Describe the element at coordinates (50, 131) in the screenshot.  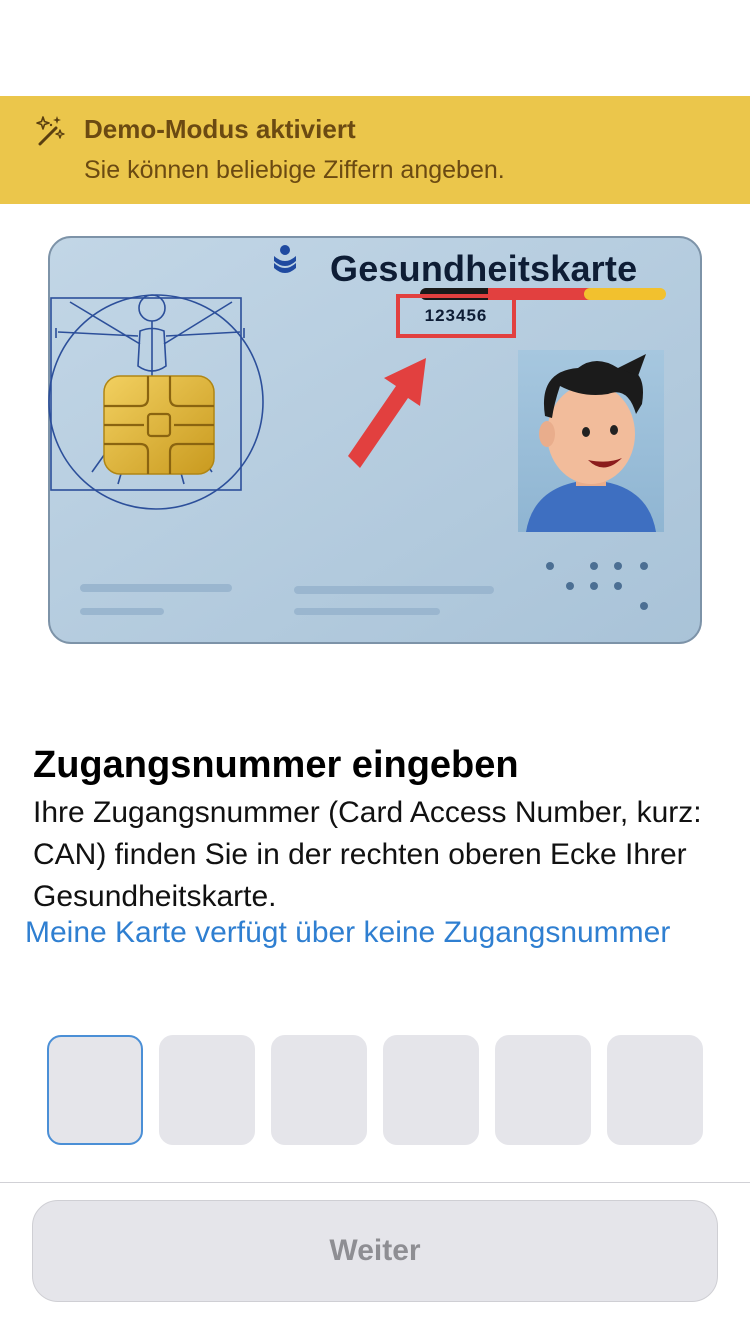
I see `magic-wand-sparkles-icon` at that location.